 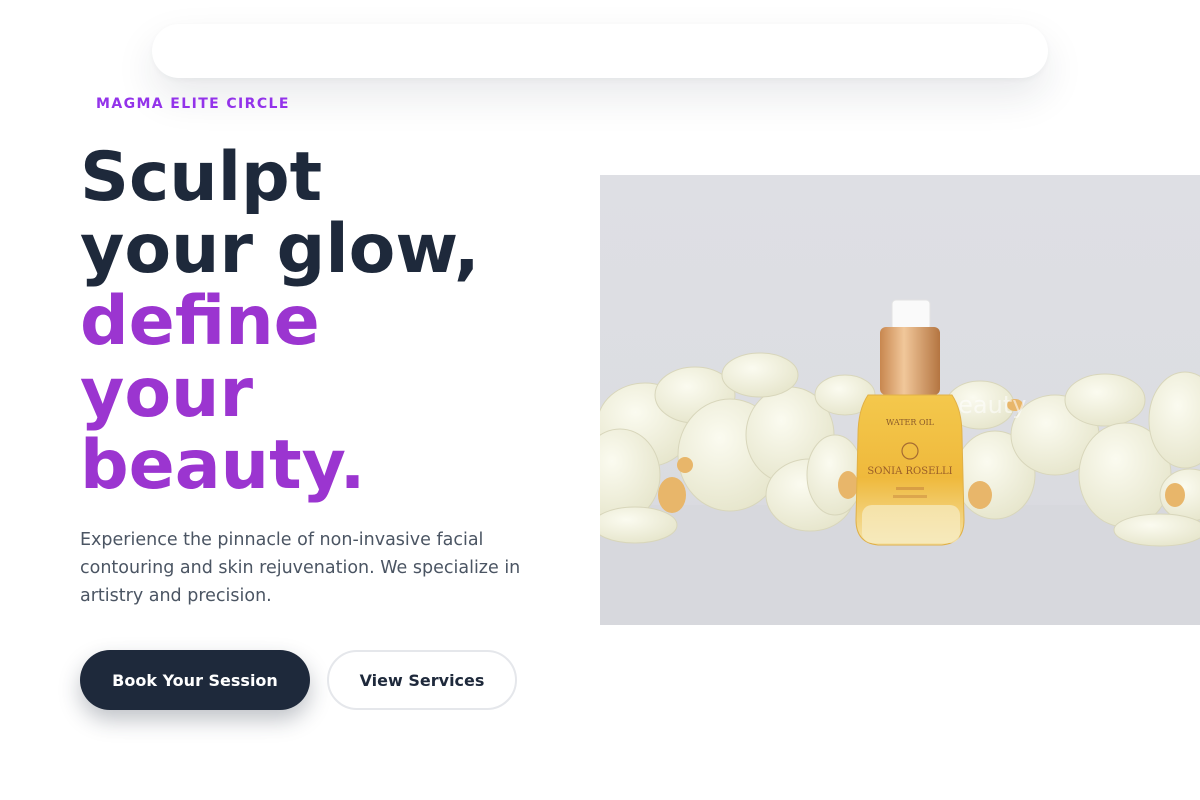 What do you see at coordinates (201, 177) in the screenshot?
I see `headline-line-1: Sculpt` at bounding box center [201, 177].